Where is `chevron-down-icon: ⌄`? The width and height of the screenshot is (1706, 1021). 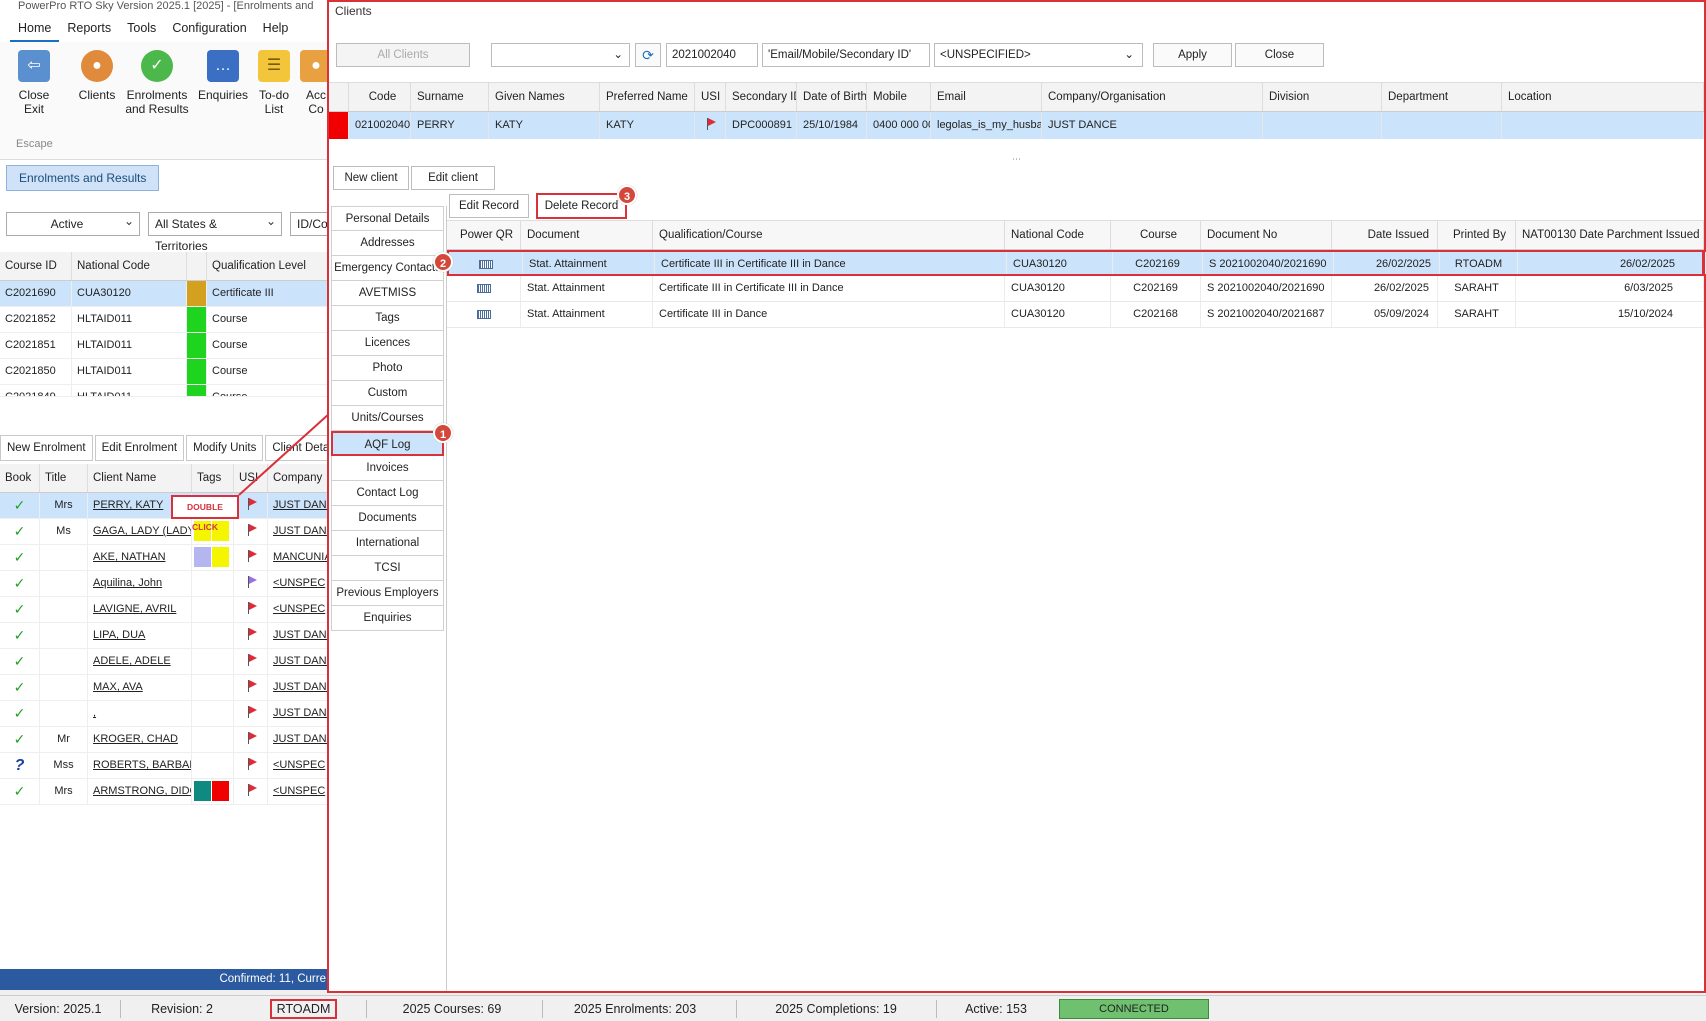 chevron-down-icon: ⌄ is located at coordinates (1129, 55).